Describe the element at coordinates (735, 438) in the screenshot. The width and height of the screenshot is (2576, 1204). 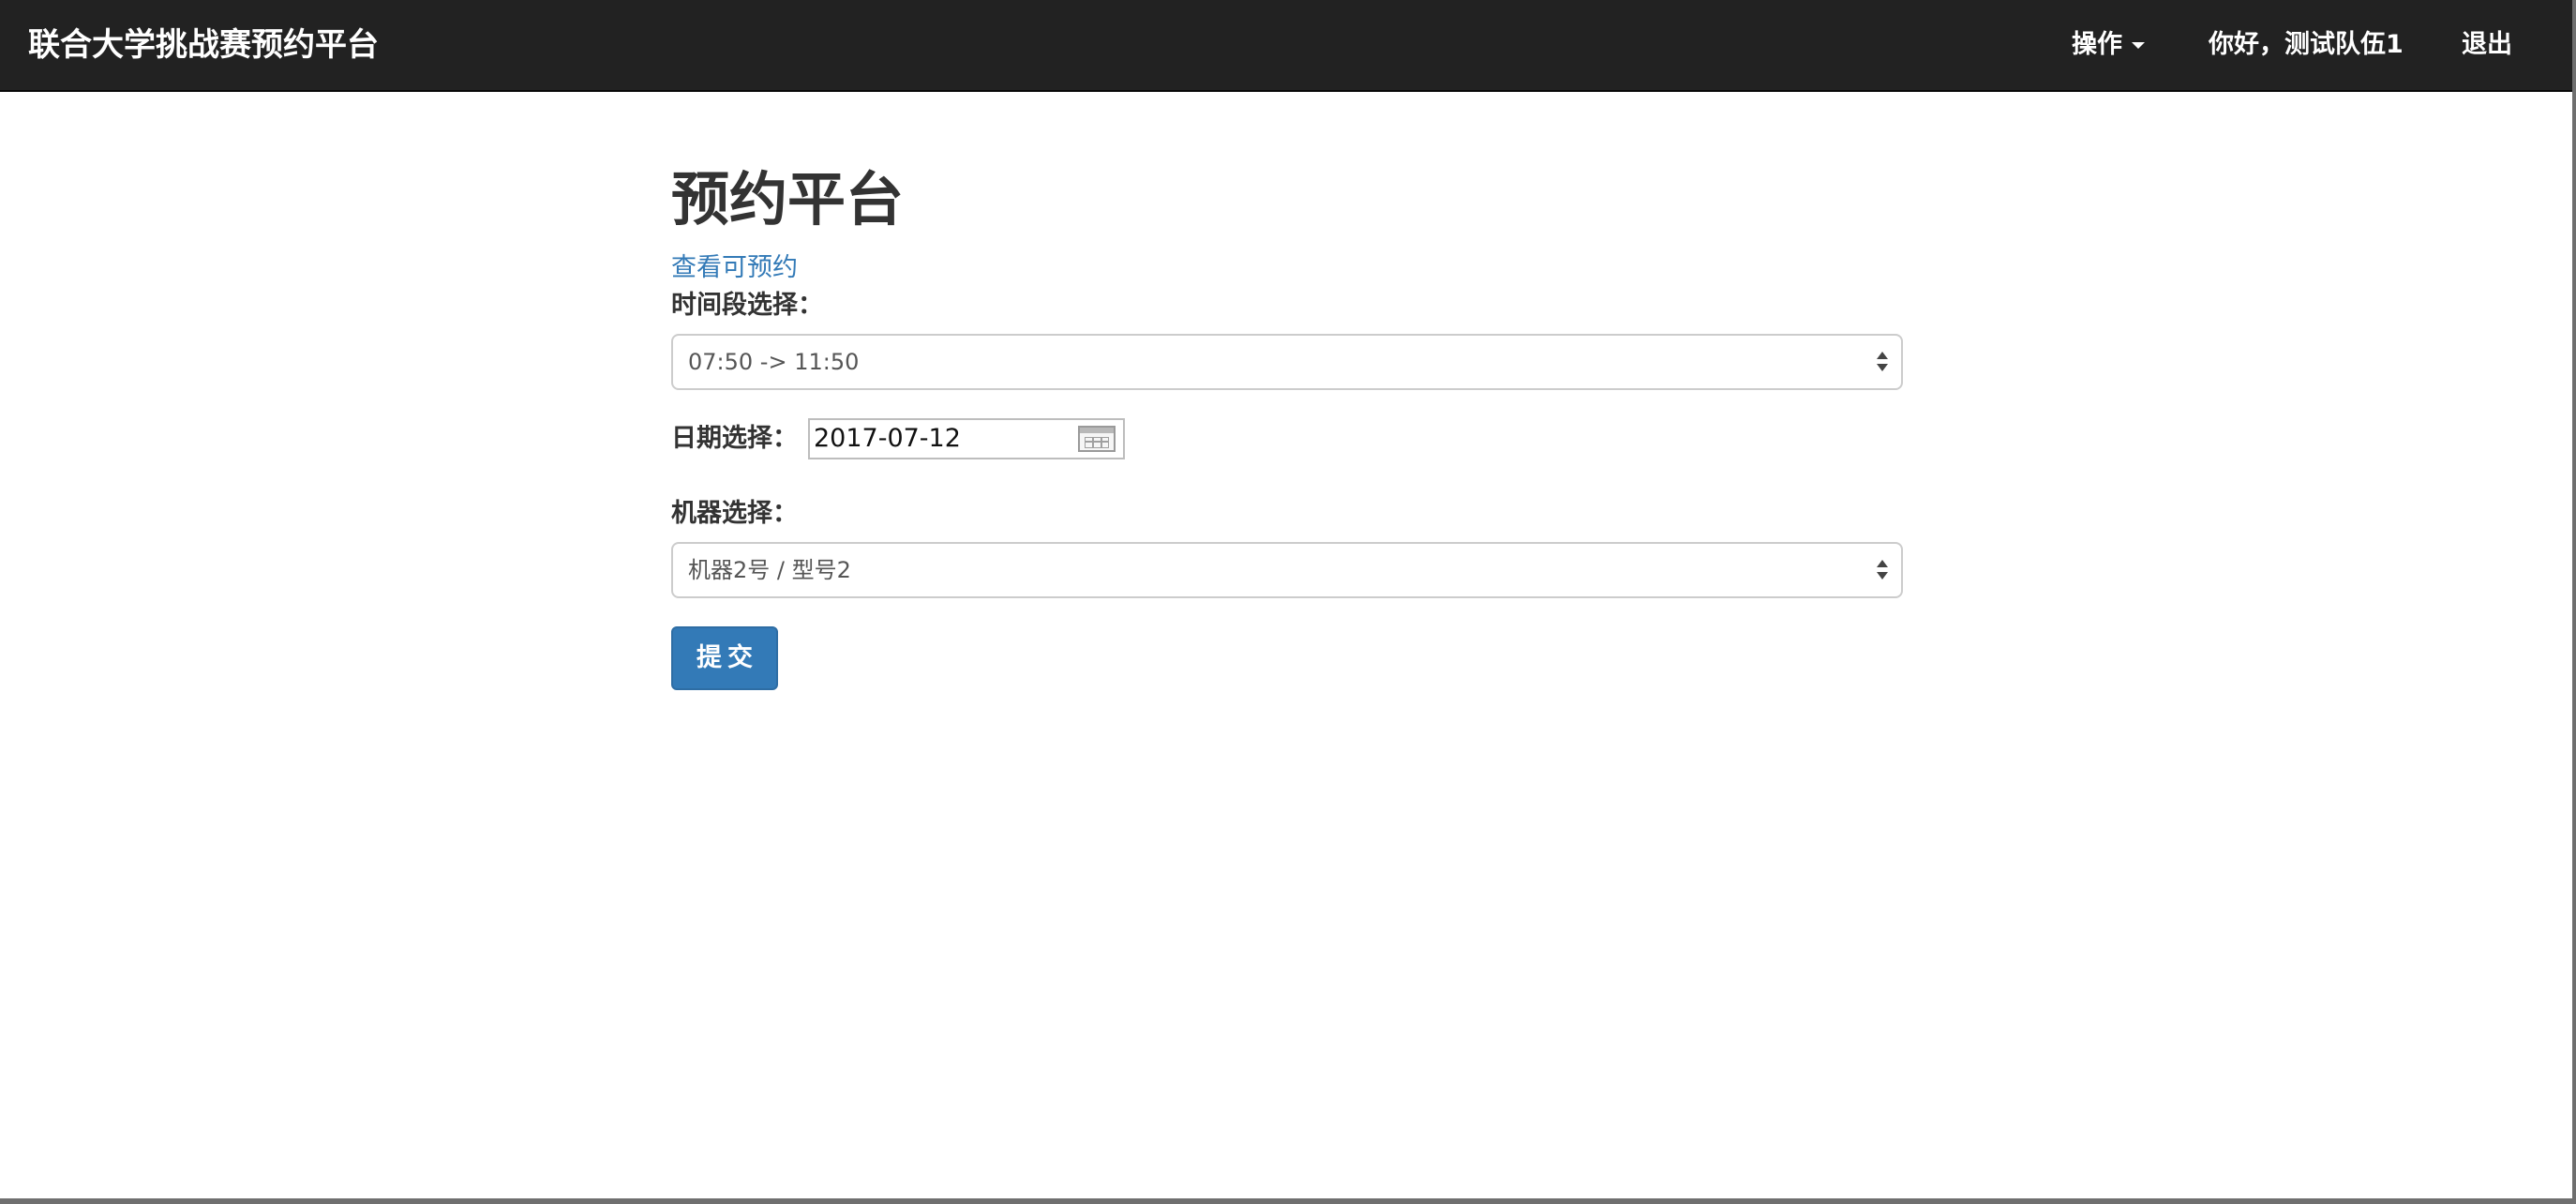
I see `date-label: 日期选择：` at that location.